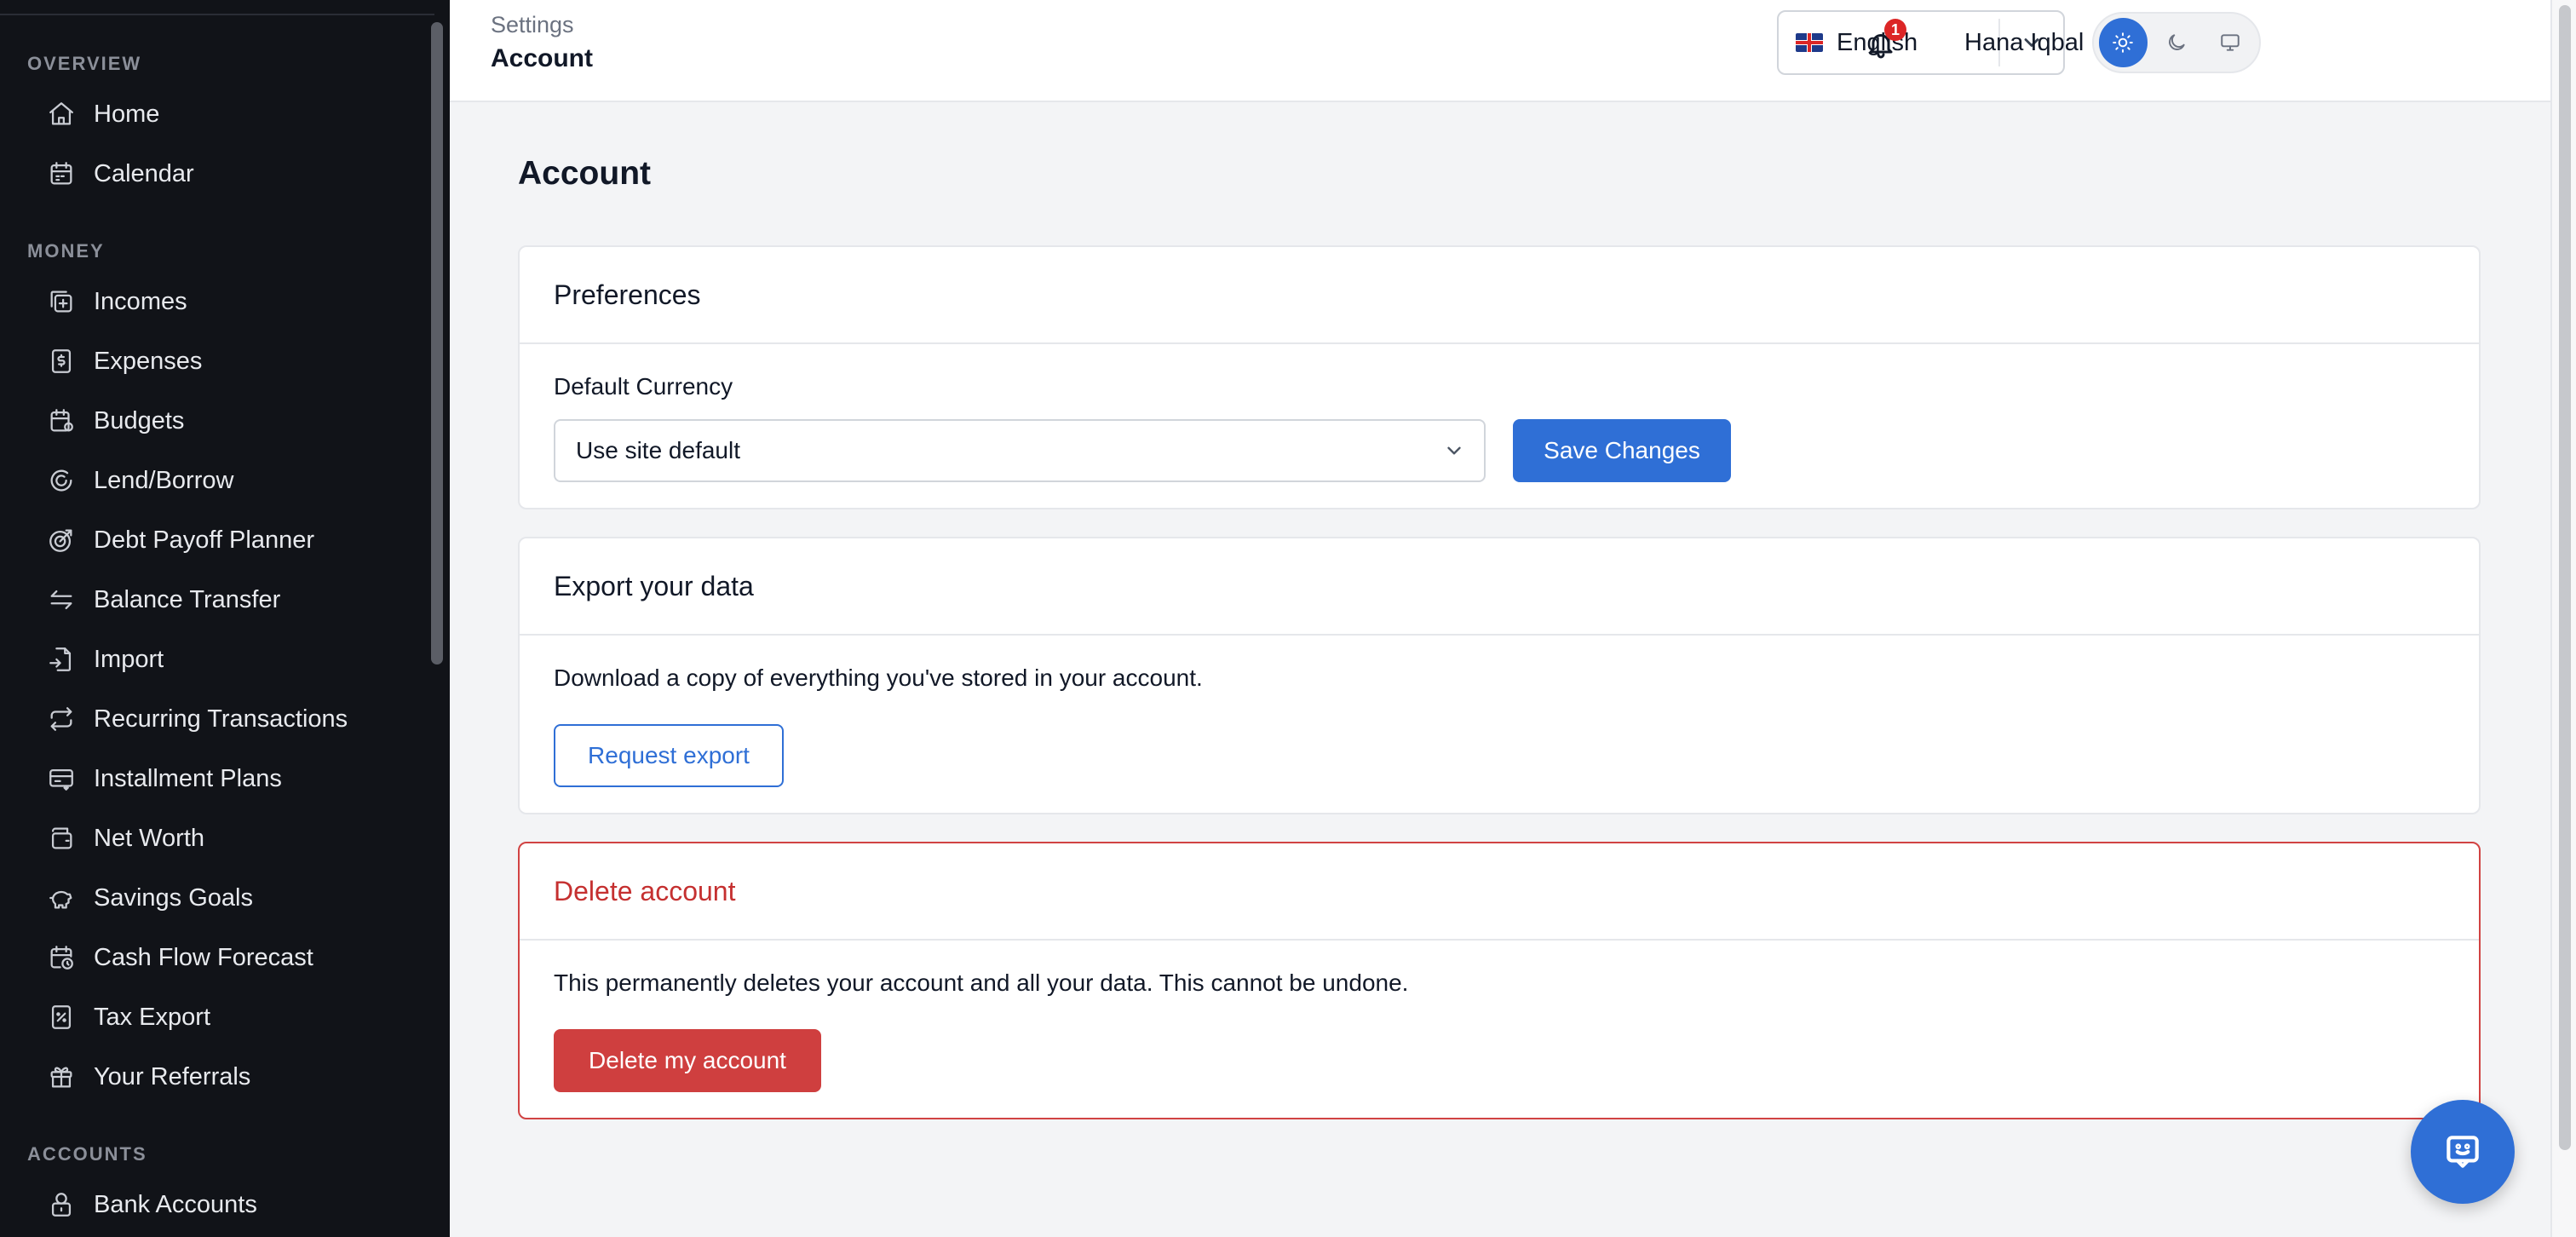  I want to click on sidebar-item-balance-transfer: Balance Transfer, so click(223, 599).